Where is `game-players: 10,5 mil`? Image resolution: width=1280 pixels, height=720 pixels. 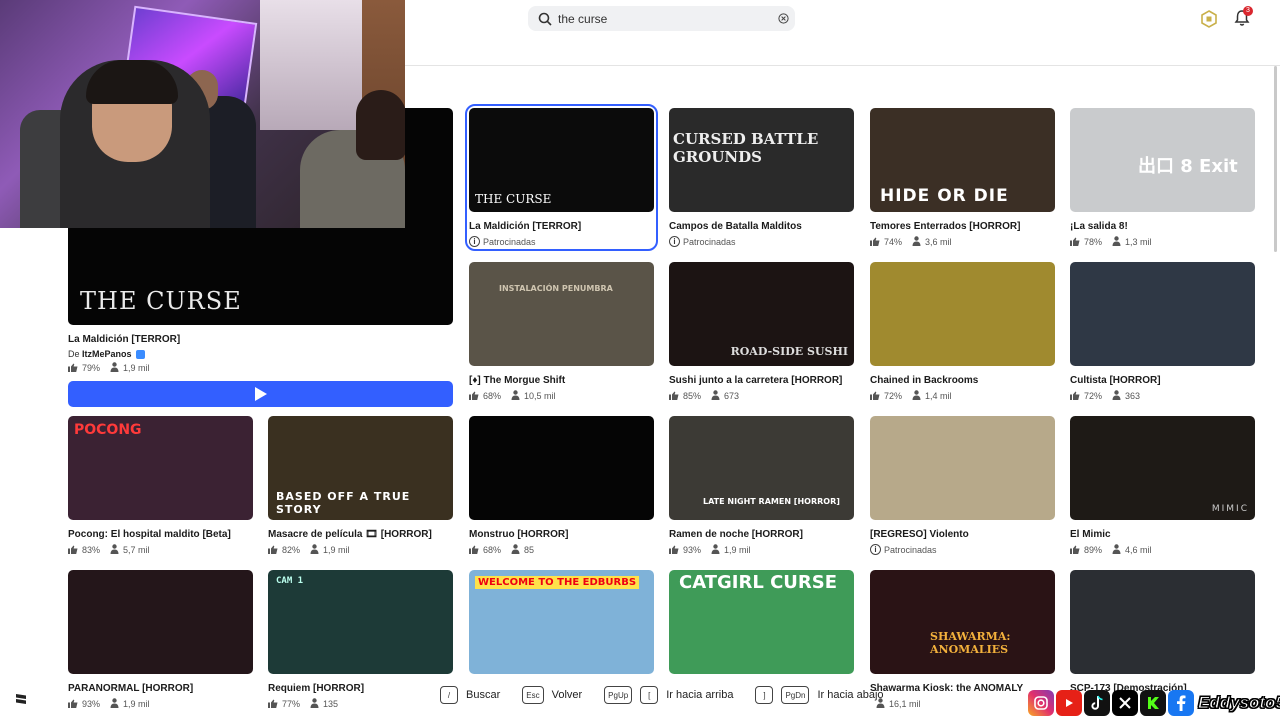 game-players: 10,5 mil is located at coordinates (540, 396).